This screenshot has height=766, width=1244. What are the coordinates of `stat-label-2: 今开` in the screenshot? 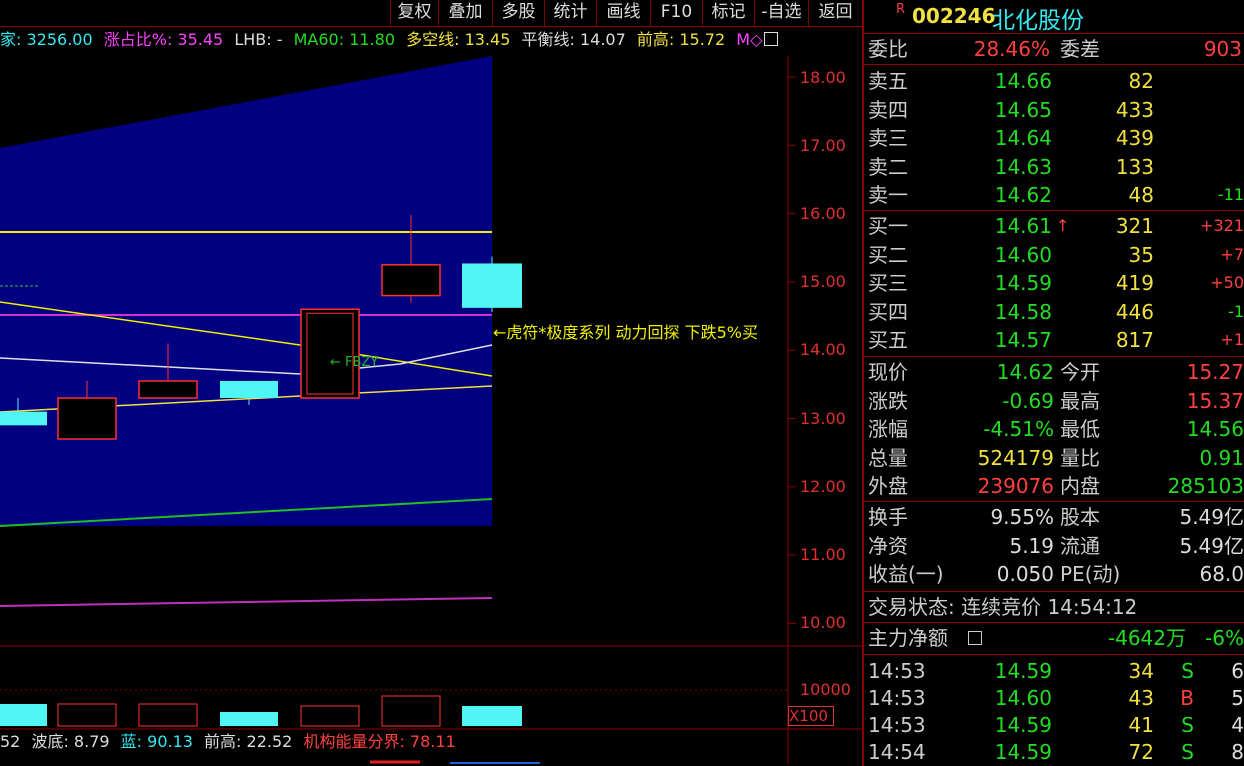 It's located at (1080, 372).